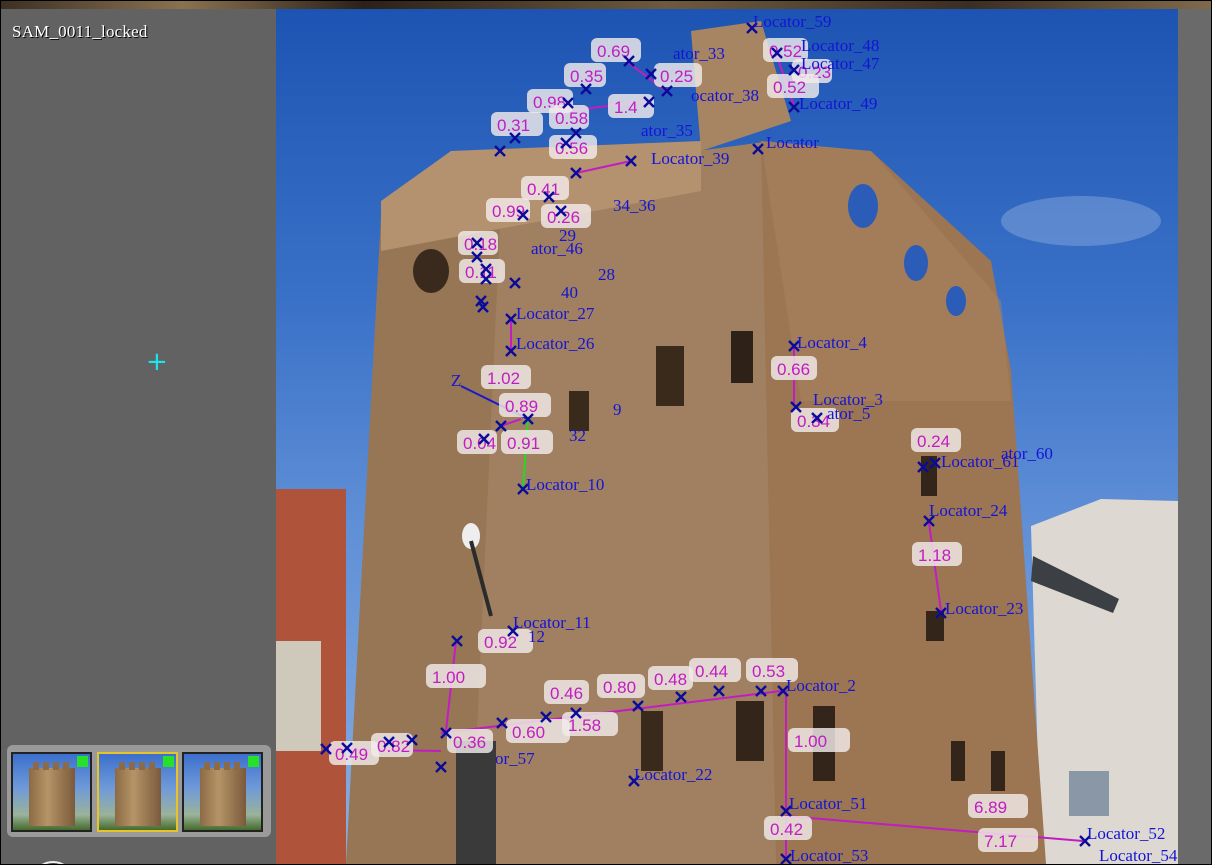 The image size is (1212, 865). Describe the element at coordinates (555, 313) in the screenshot. I see `locator-label: Locator_27` at that location.